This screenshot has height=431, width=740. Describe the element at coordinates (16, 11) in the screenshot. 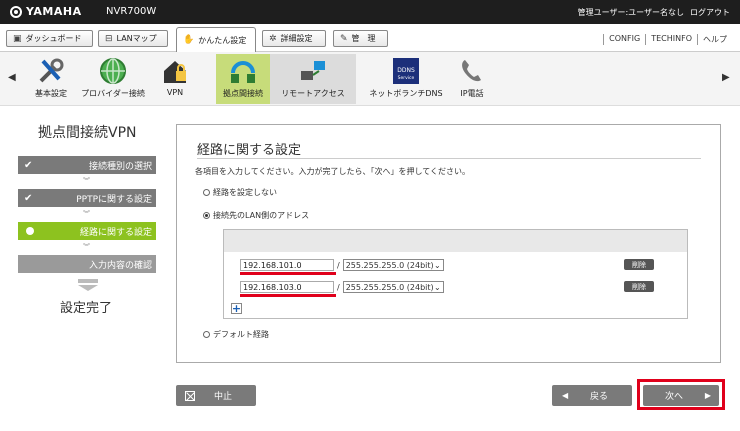

I see `yamaha-logo-icon` at that location.